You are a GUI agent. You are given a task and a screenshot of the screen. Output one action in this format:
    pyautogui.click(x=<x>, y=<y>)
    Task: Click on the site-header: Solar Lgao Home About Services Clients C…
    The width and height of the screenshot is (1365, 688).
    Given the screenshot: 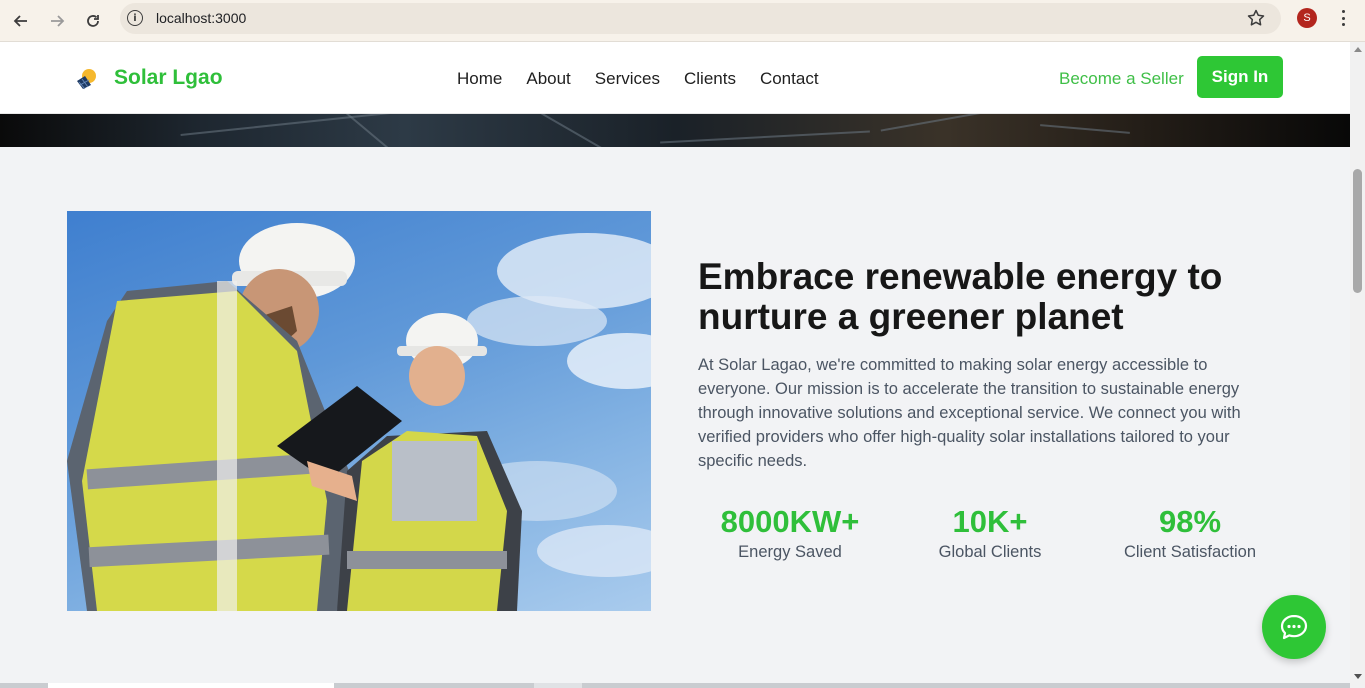 What is the action you would take?
    pyautogui.click(x=675, y=78)
    